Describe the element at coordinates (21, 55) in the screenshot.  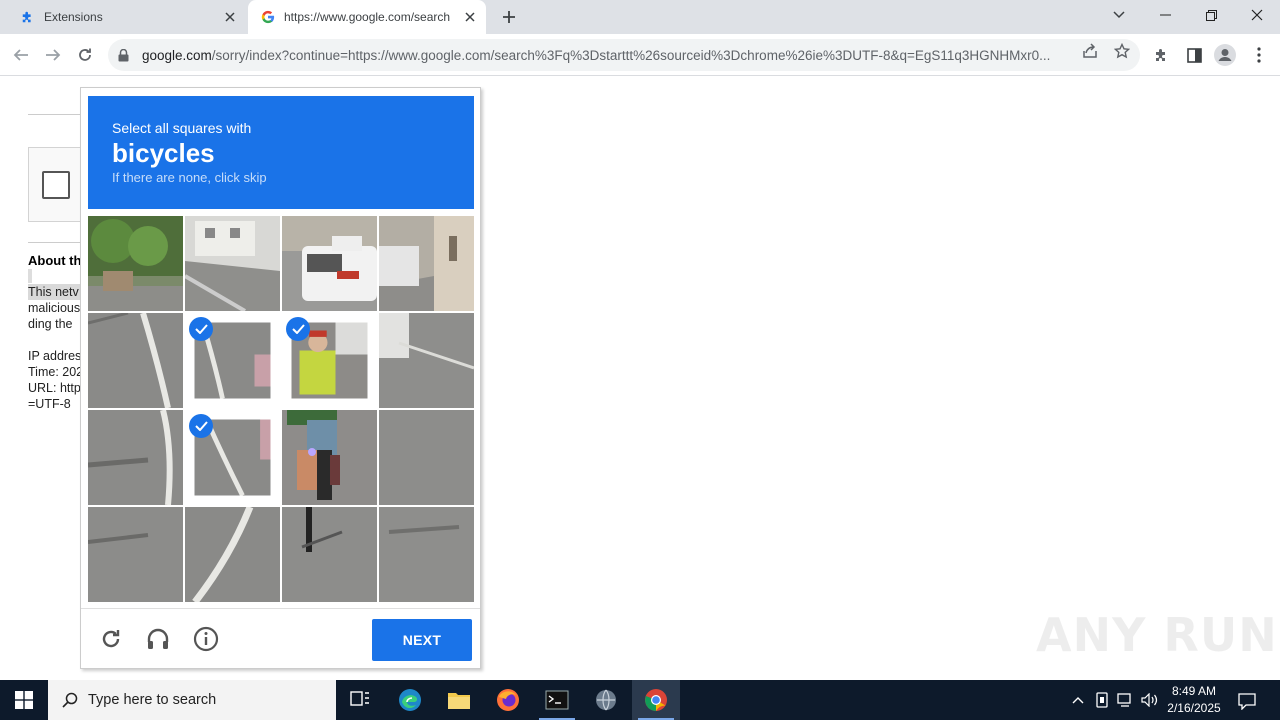
I see `back-arrow-icon` at that location.